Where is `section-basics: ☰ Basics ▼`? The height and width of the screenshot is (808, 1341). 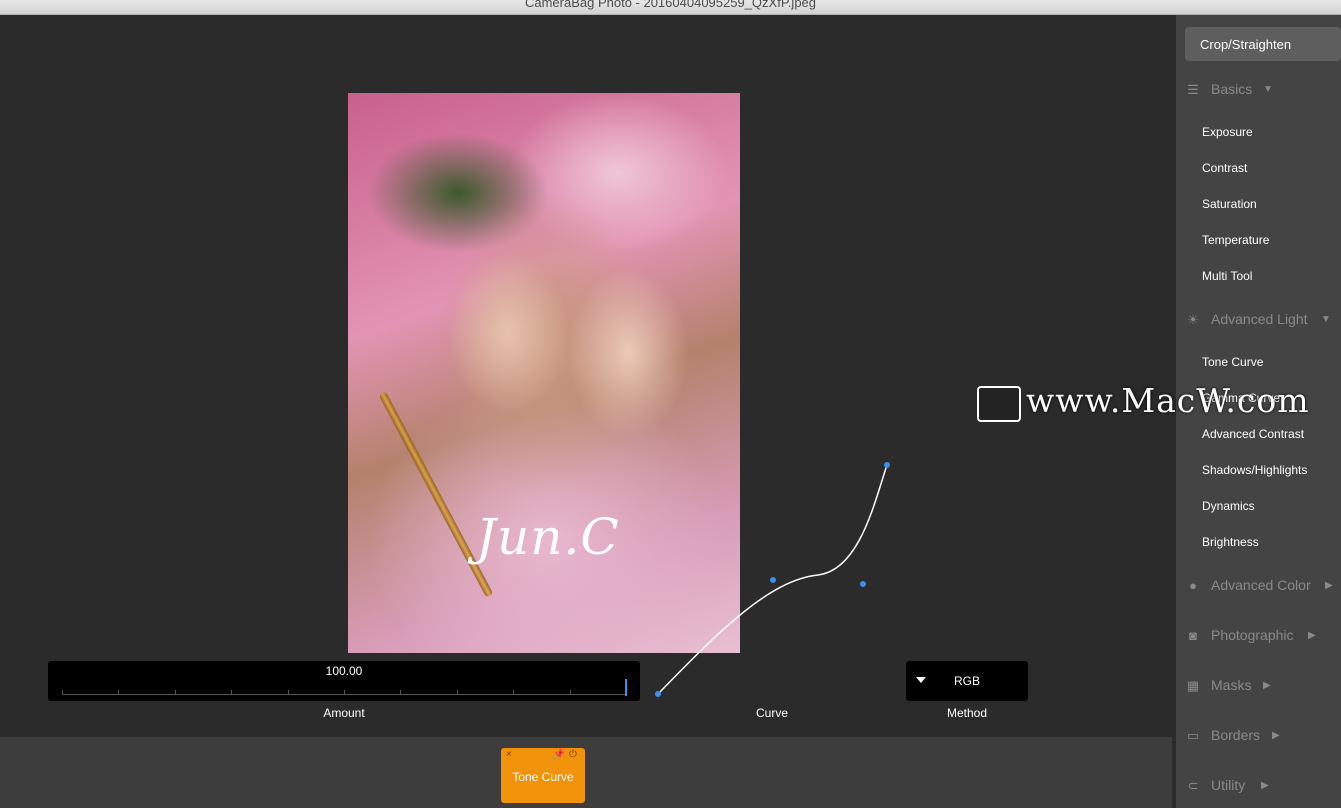 section-basics: ☰ Basics ▼ is located at coordinates (1240, 92).